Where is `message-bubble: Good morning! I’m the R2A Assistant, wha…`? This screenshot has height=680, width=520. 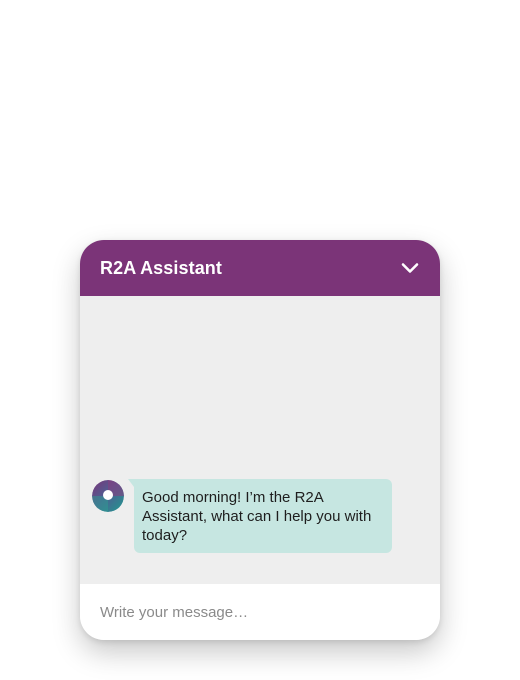
message-bubble: Good morning! I’m the R2A Assistant, wha… is located at coordinates (260, 516).